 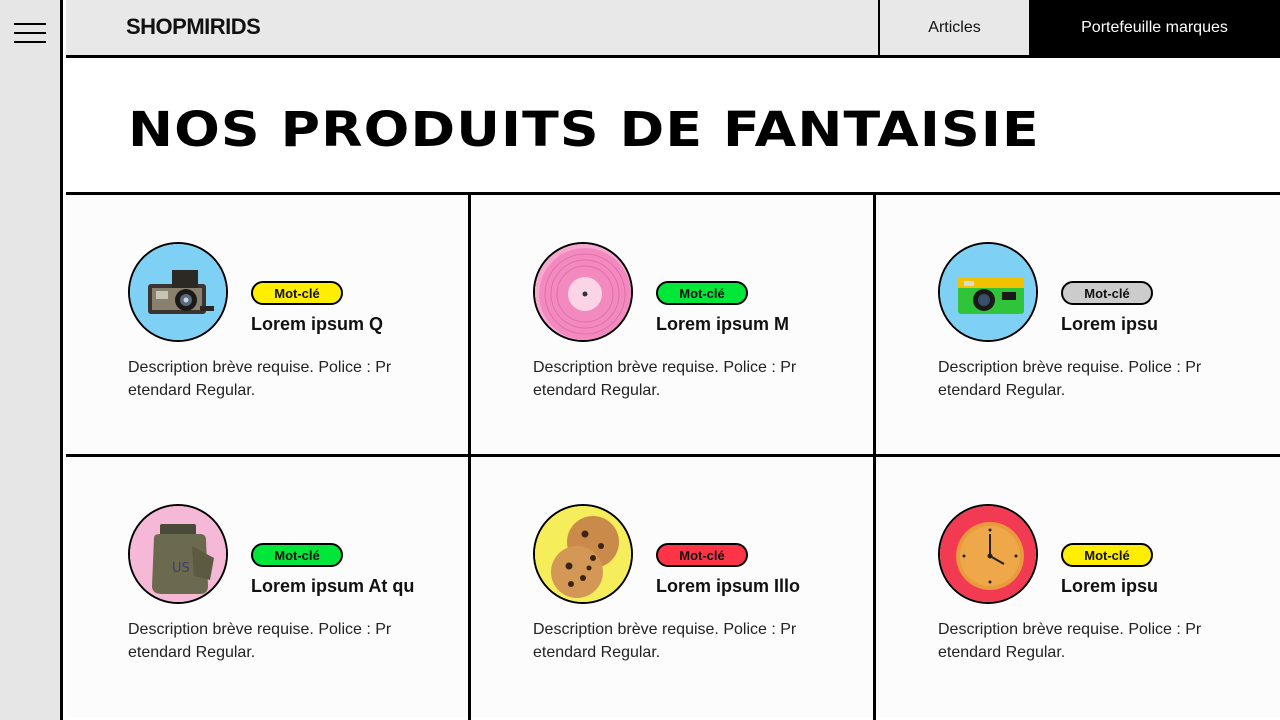 What do you see at coordinates (583, 292) in the screenshot?
I see `vinyl-record-icon` at bounding box center [583, 292].